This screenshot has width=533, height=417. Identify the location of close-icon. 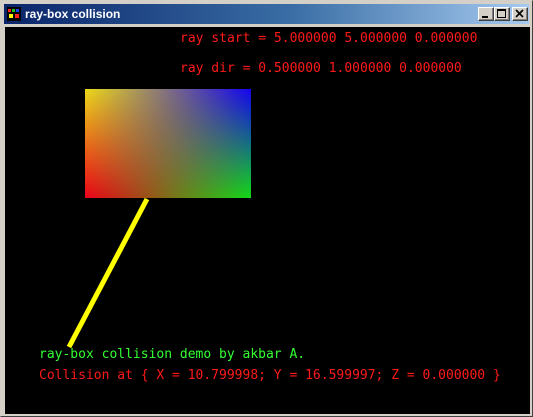
(519, 13).